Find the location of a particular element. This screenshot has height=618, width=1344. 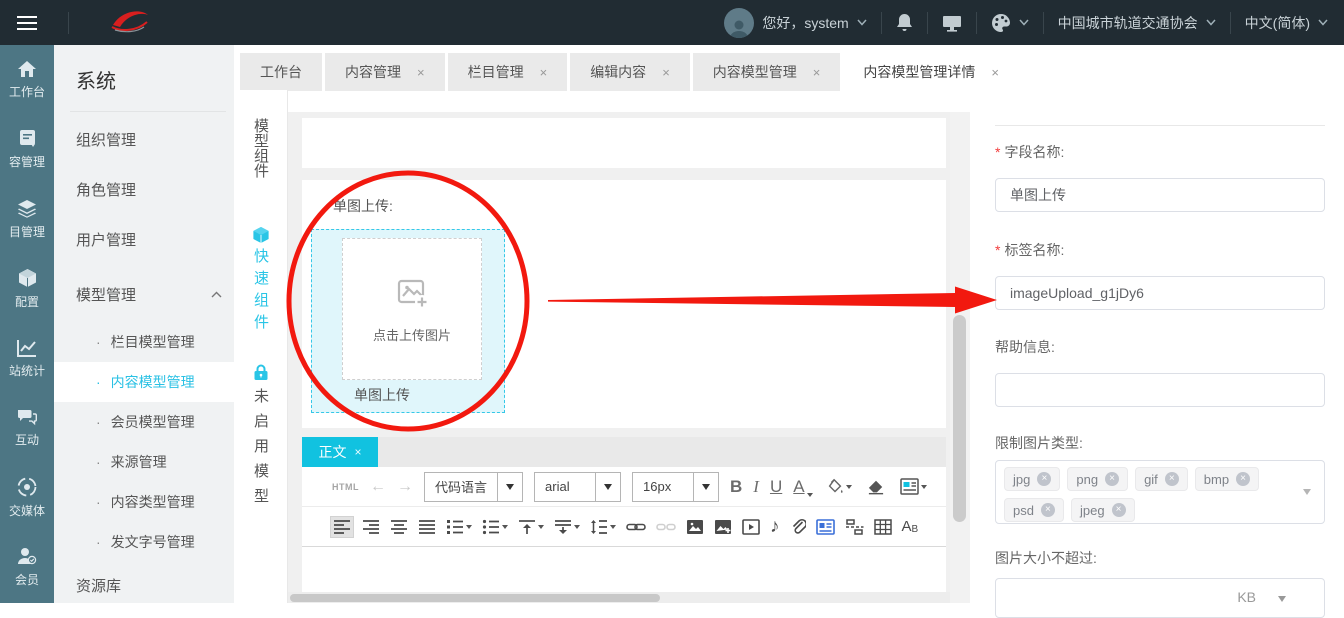

rail-item-interaction: 互动 is located at coordinates (27, 428).